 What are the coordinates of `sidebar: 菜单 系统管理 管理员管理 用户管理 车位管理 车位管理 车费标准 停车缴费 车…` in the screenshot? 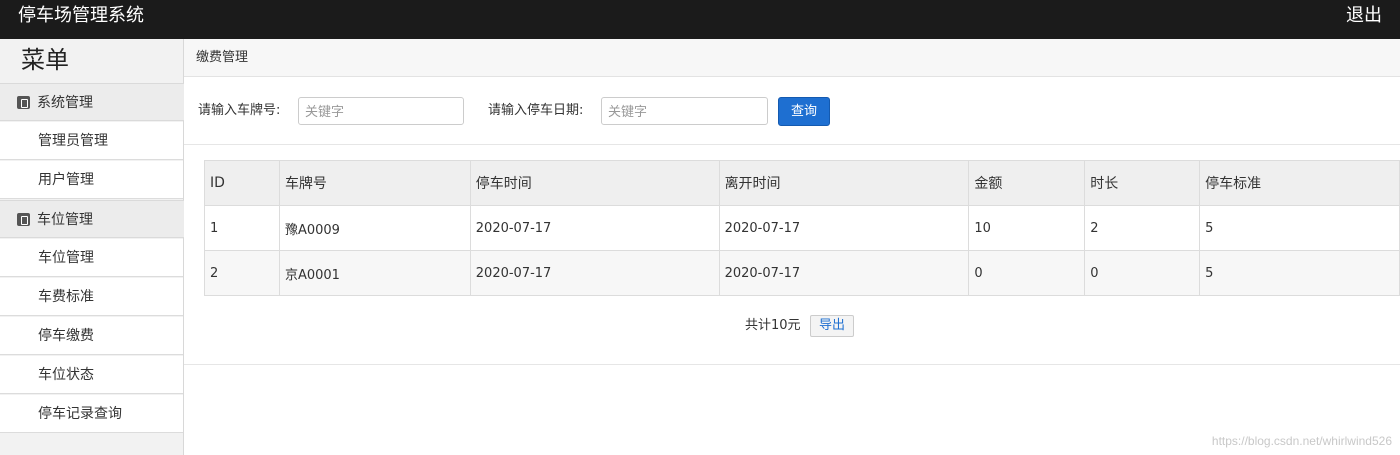 It's located at (92, 247).